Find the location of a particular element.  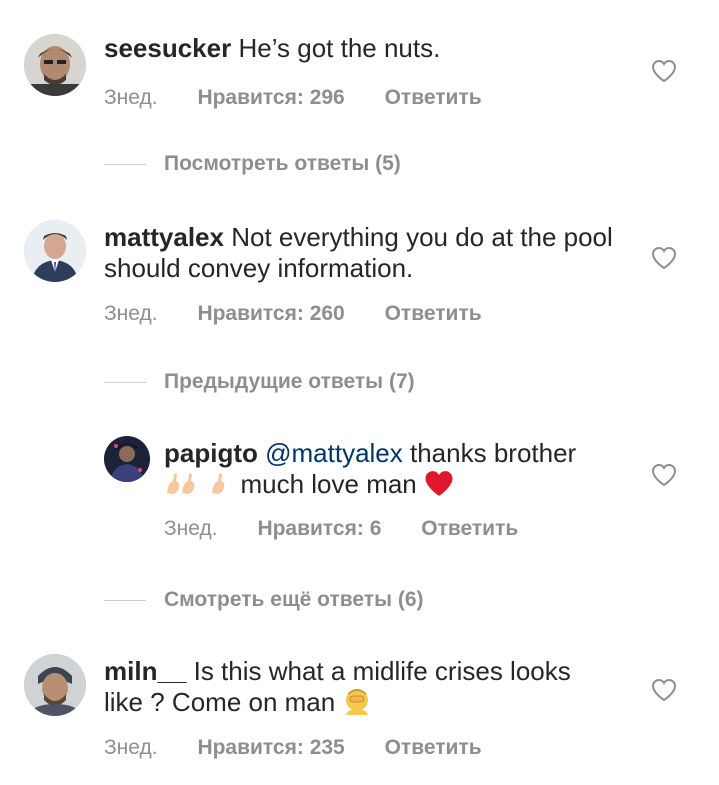

comment-body: seesucker He’s got the nuts. is located at coordinates (364, 48).